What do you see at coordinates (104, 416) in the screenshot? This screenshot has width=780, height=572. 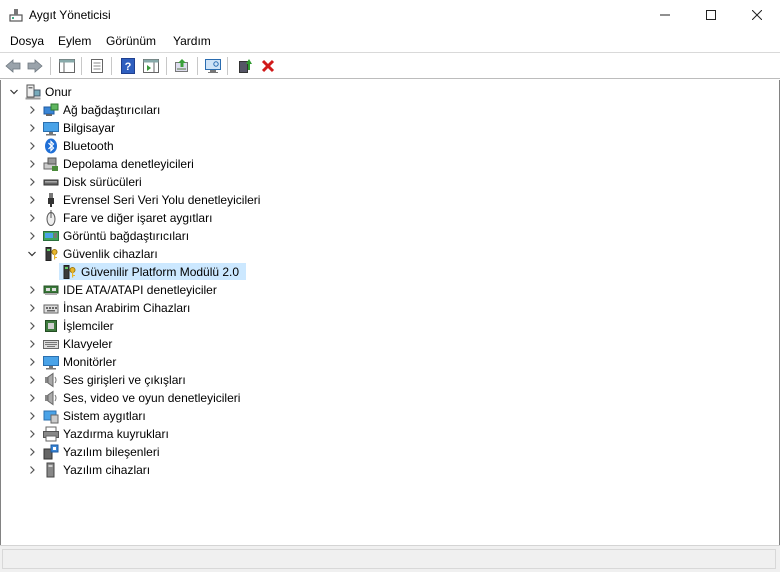 I see `category-sistem-aygitlari: Sistem aygıtları` at bounding box center [104, 416].